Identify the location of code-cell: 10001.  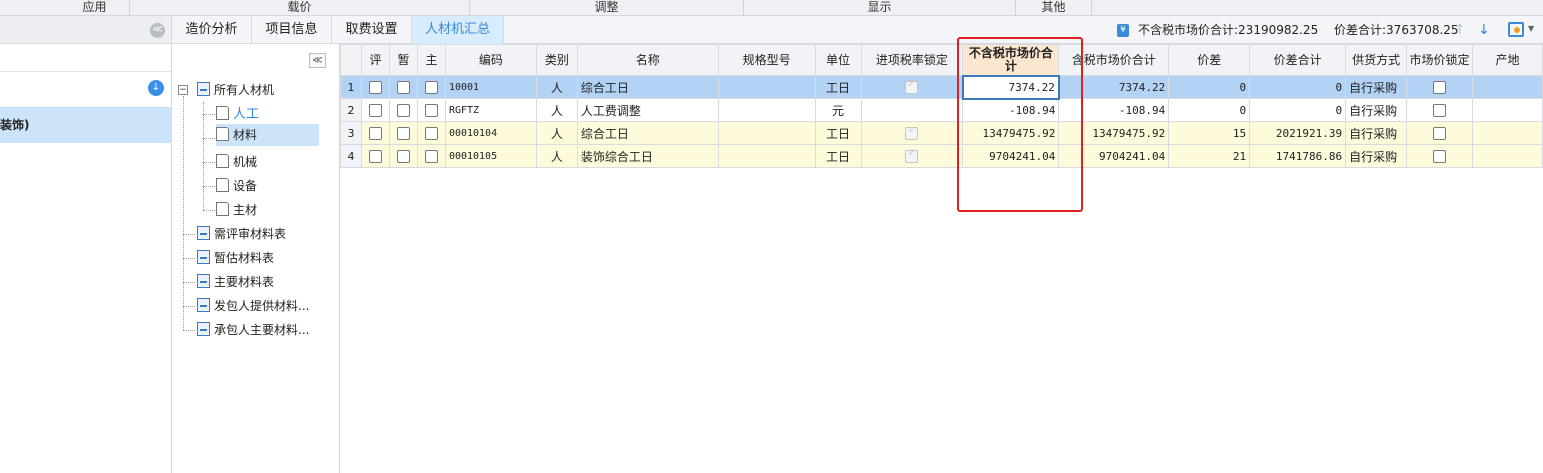
(490, 87).